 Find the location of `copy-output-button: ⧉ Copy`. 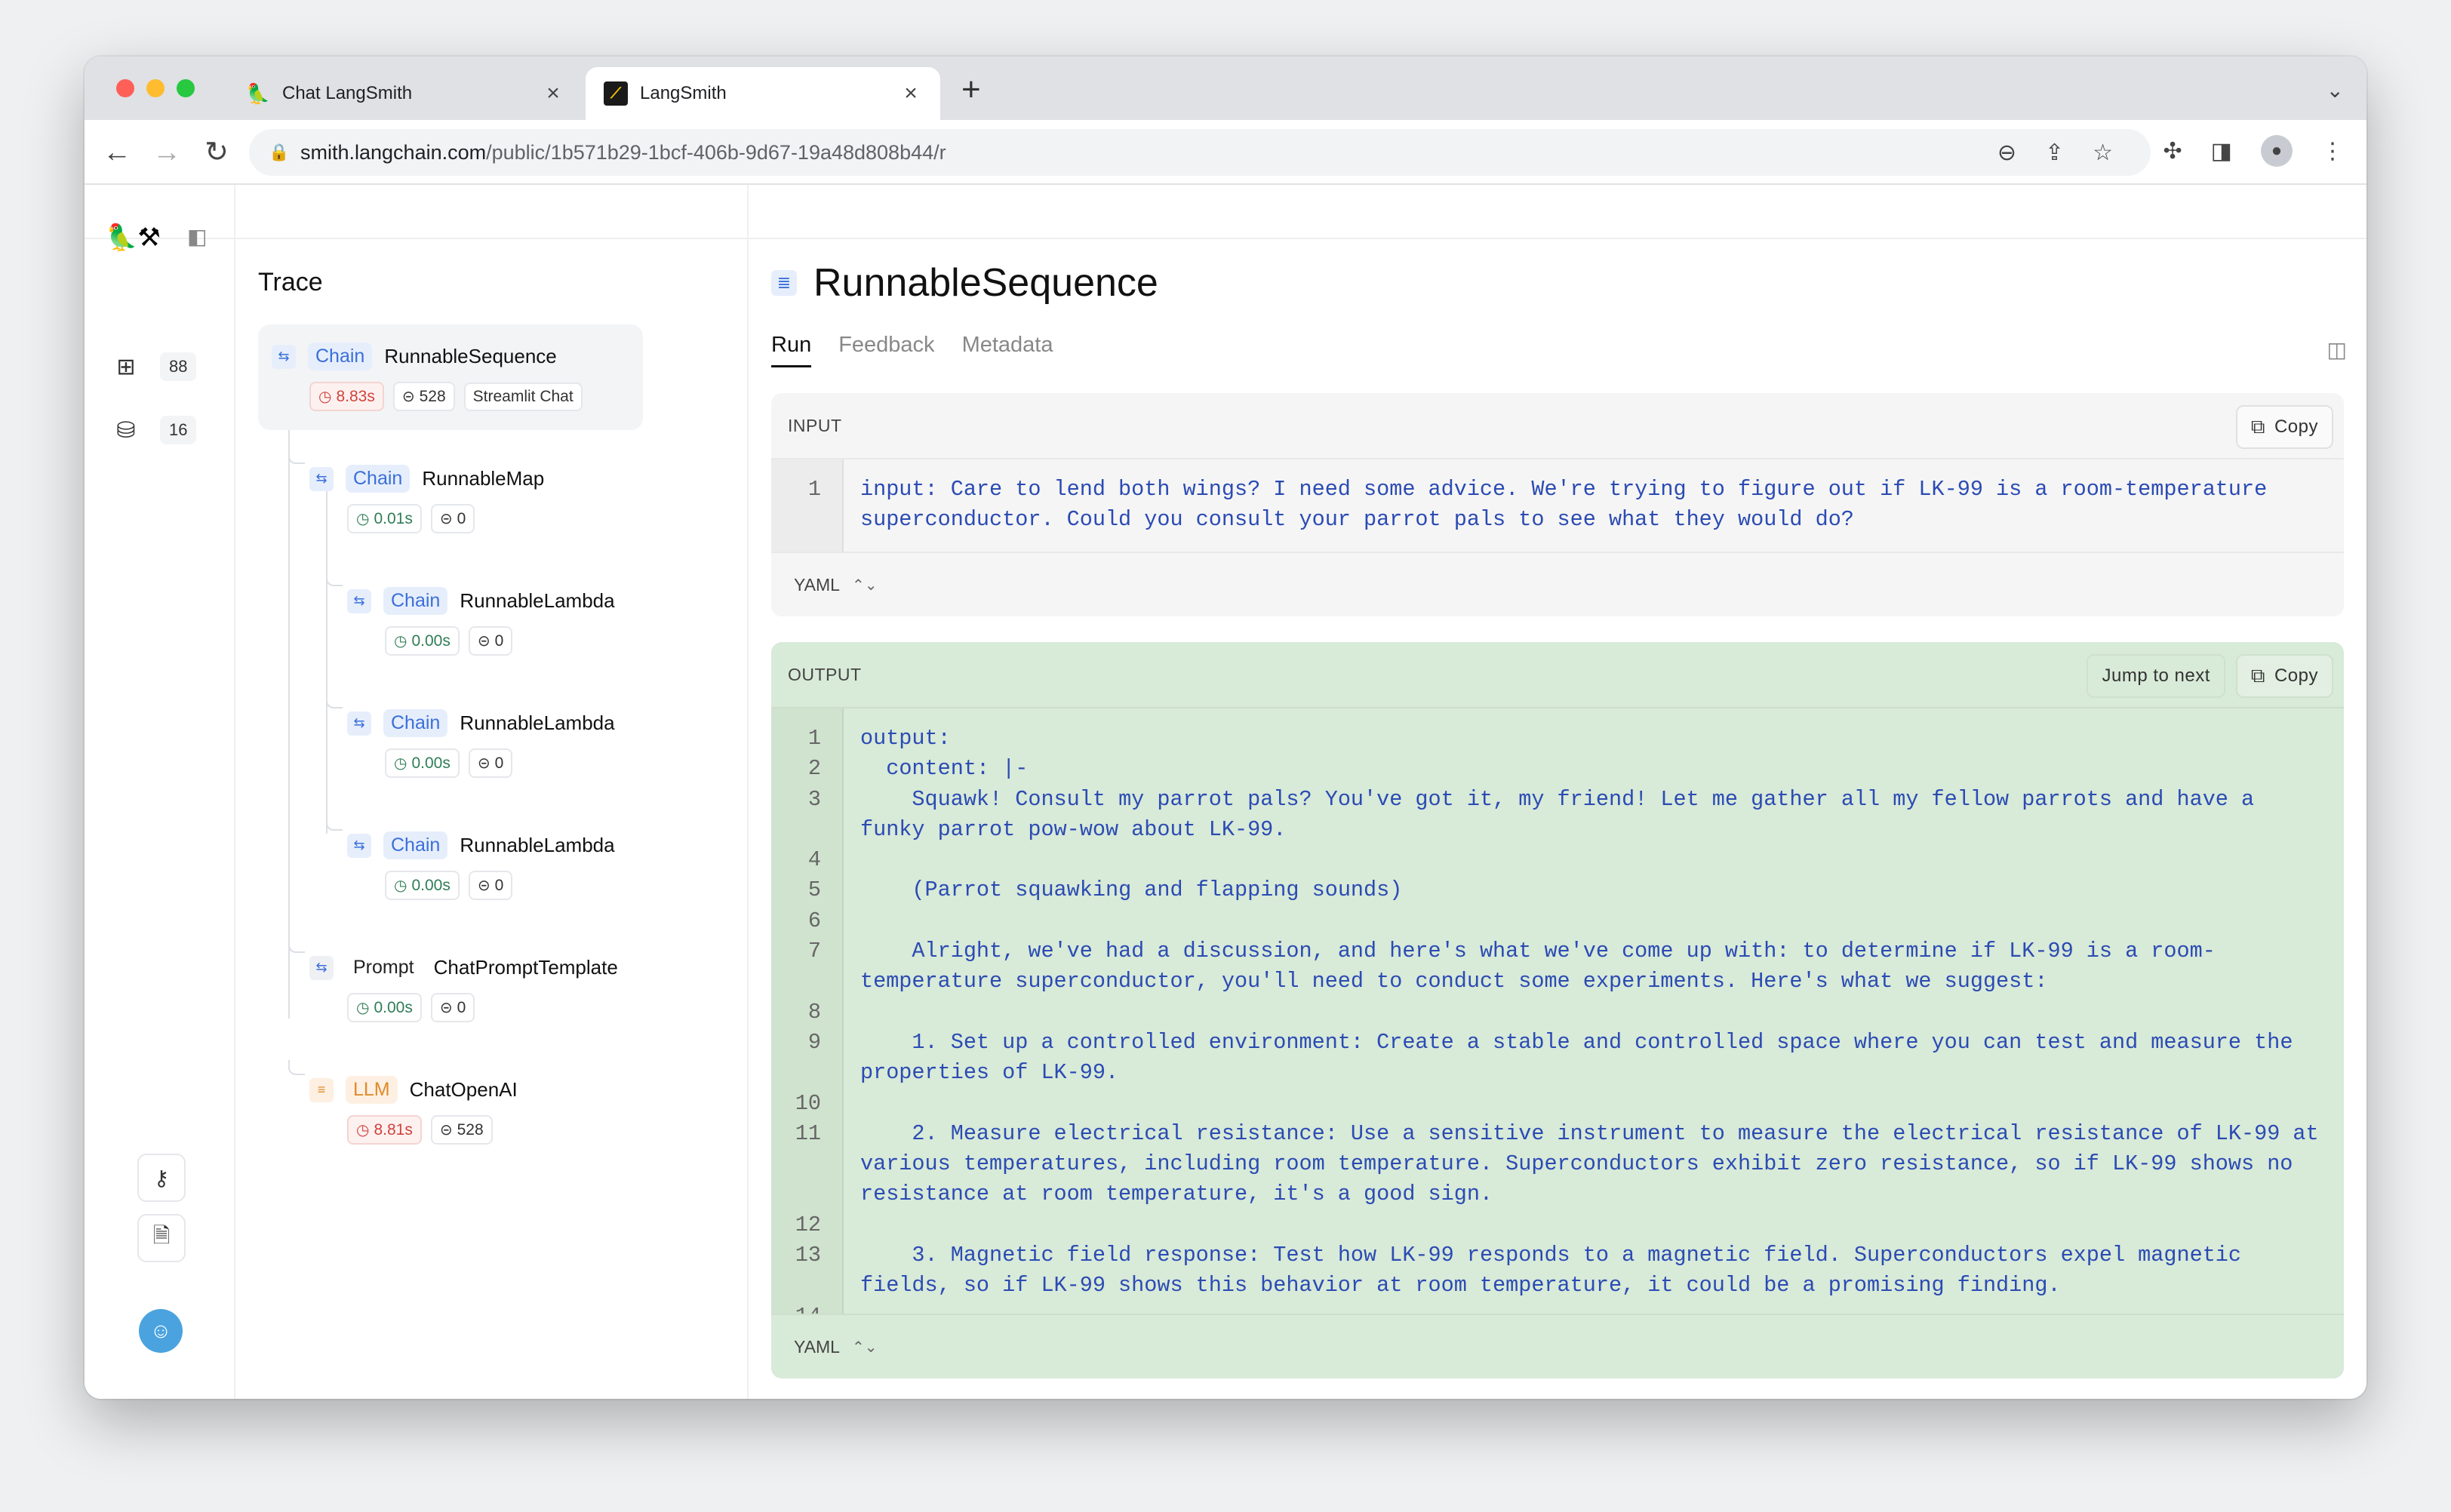

copy-output-button: ⧉ Copy is located at coordinates (2284, 676).